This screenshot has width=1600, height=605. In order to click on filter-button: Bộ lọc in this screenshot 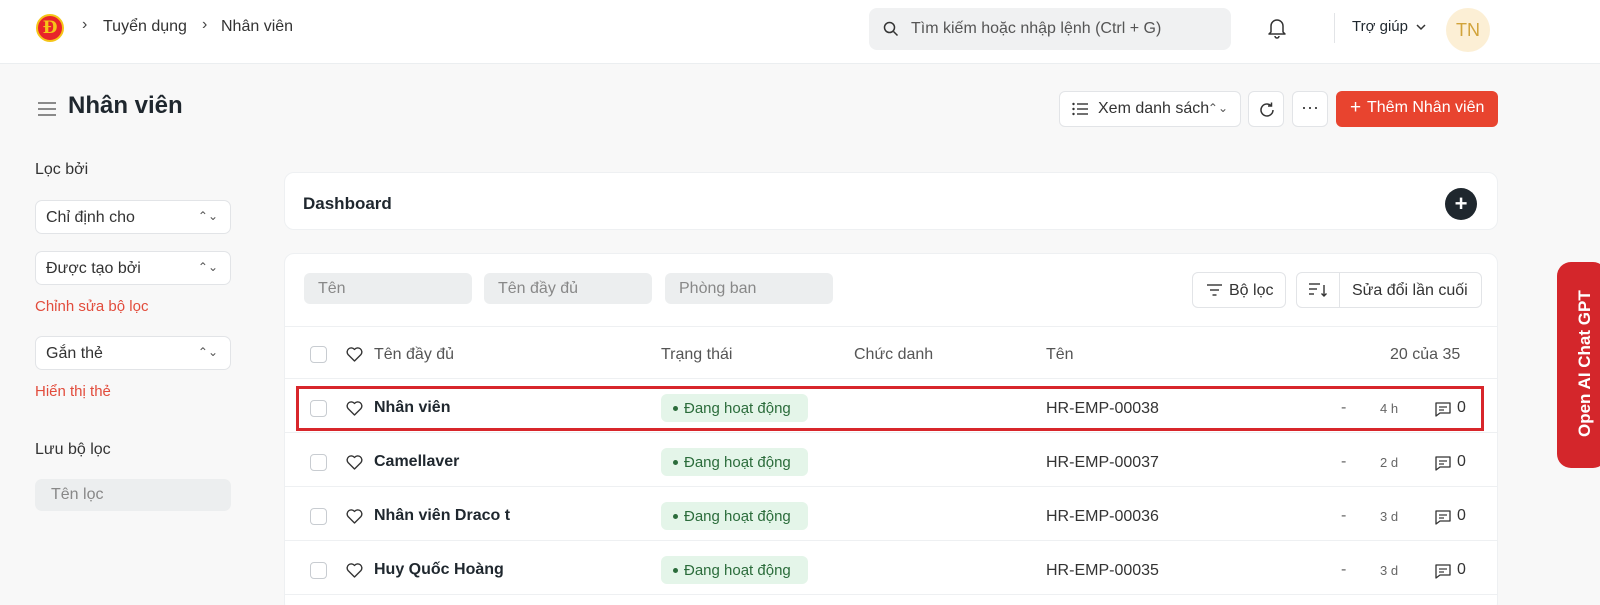, I will do `click(1239, 290)`.